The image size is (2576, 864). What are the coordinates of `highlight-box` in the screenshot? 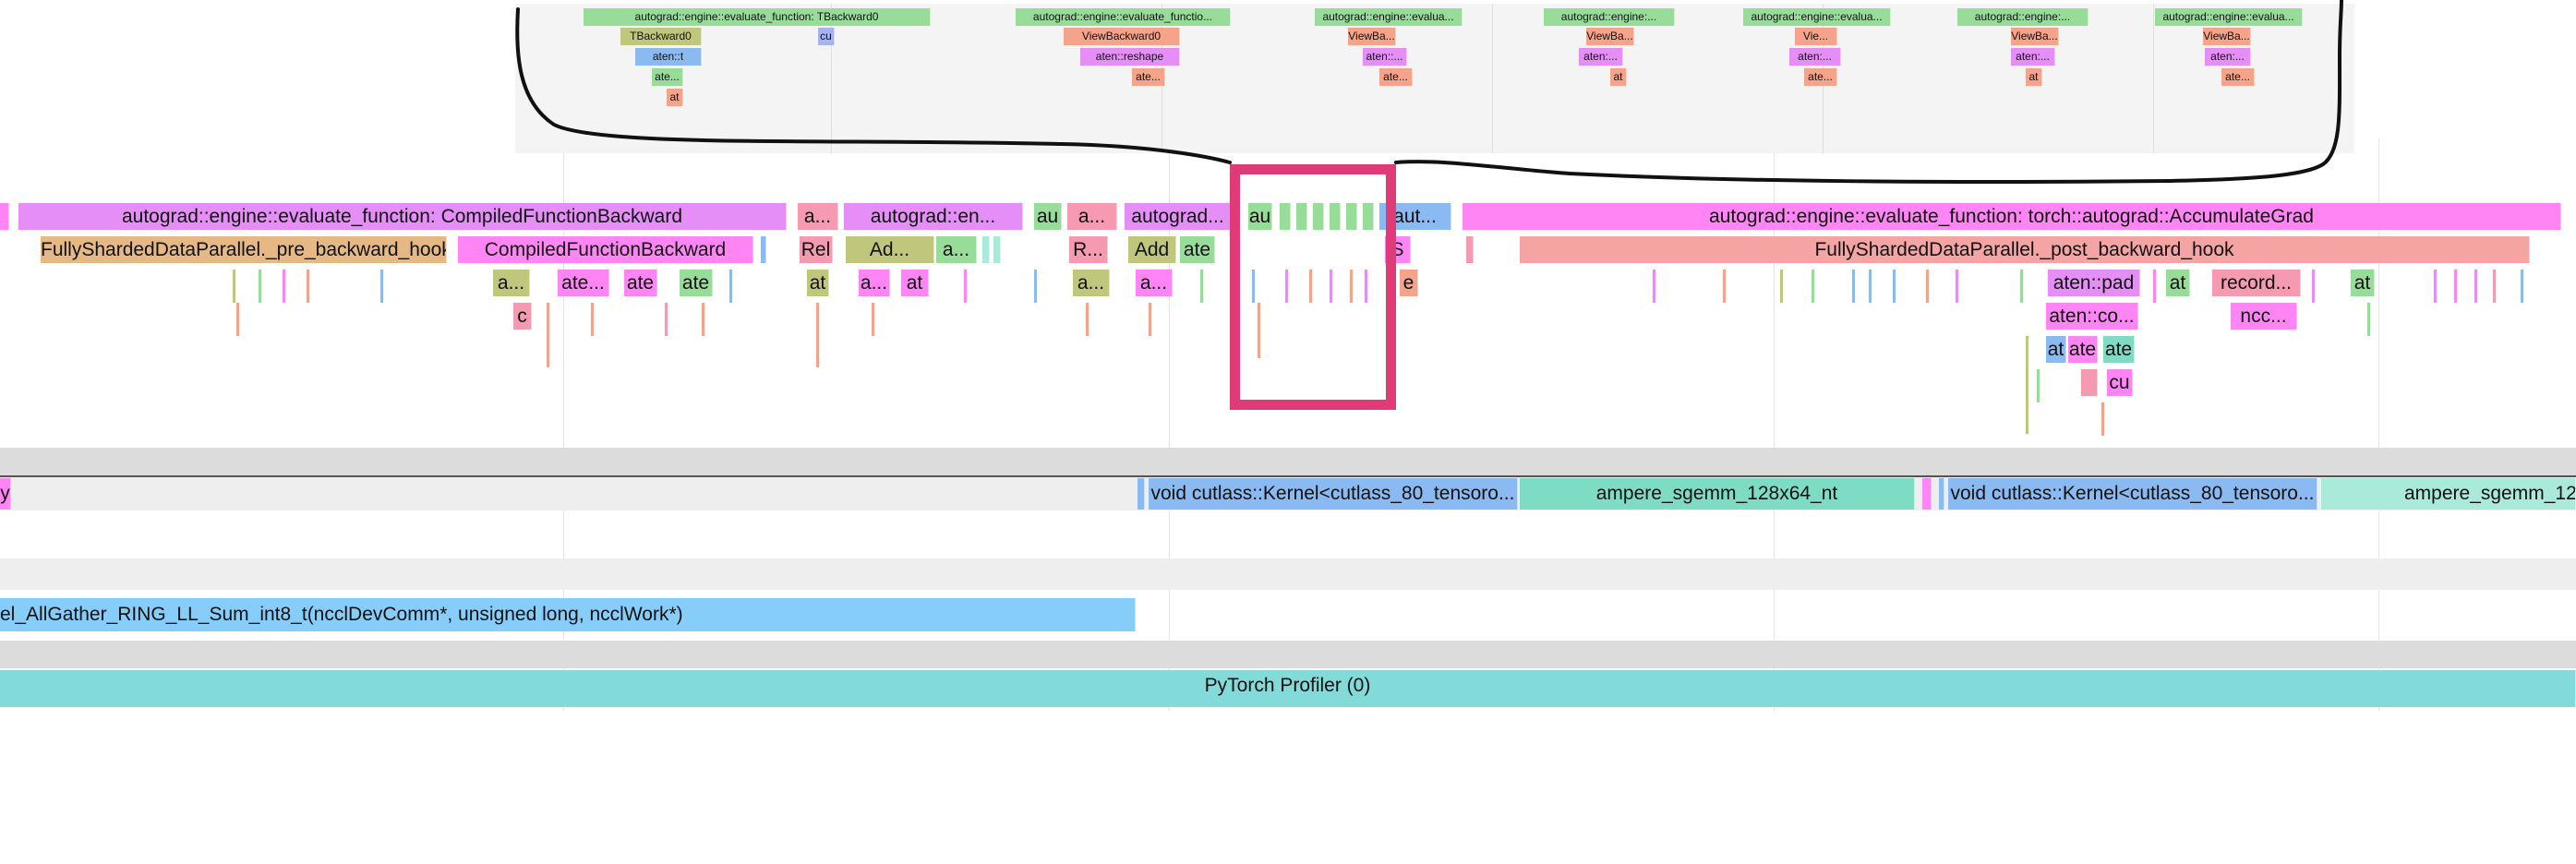 It's located at (1313, 287).